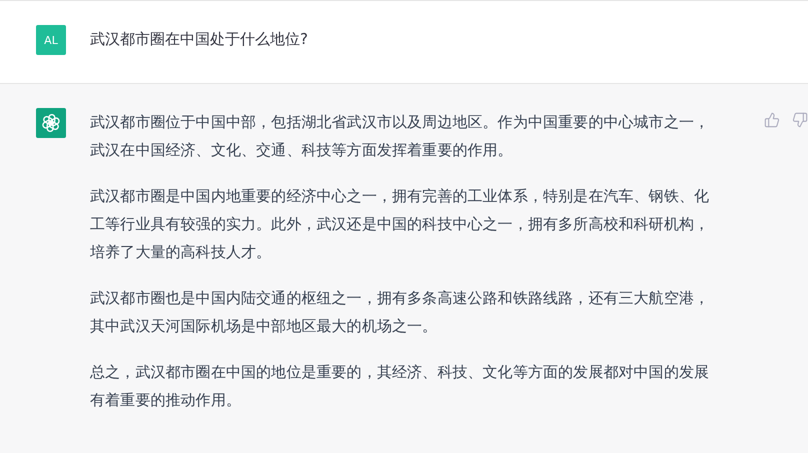  Describe the element at coordinates (400, 224) in the screenshot. I see `response-paragraph: 武汉都市圈是中国内地重要的经济中心之一，拥有完善的工业体系，特别是在汽车、钢铁、化工等行业具有较强的实力。此外，武汉还是中国的科技中心之一，拥有多所高校和科研机构，培养了大量的高科技人才。` at that location.